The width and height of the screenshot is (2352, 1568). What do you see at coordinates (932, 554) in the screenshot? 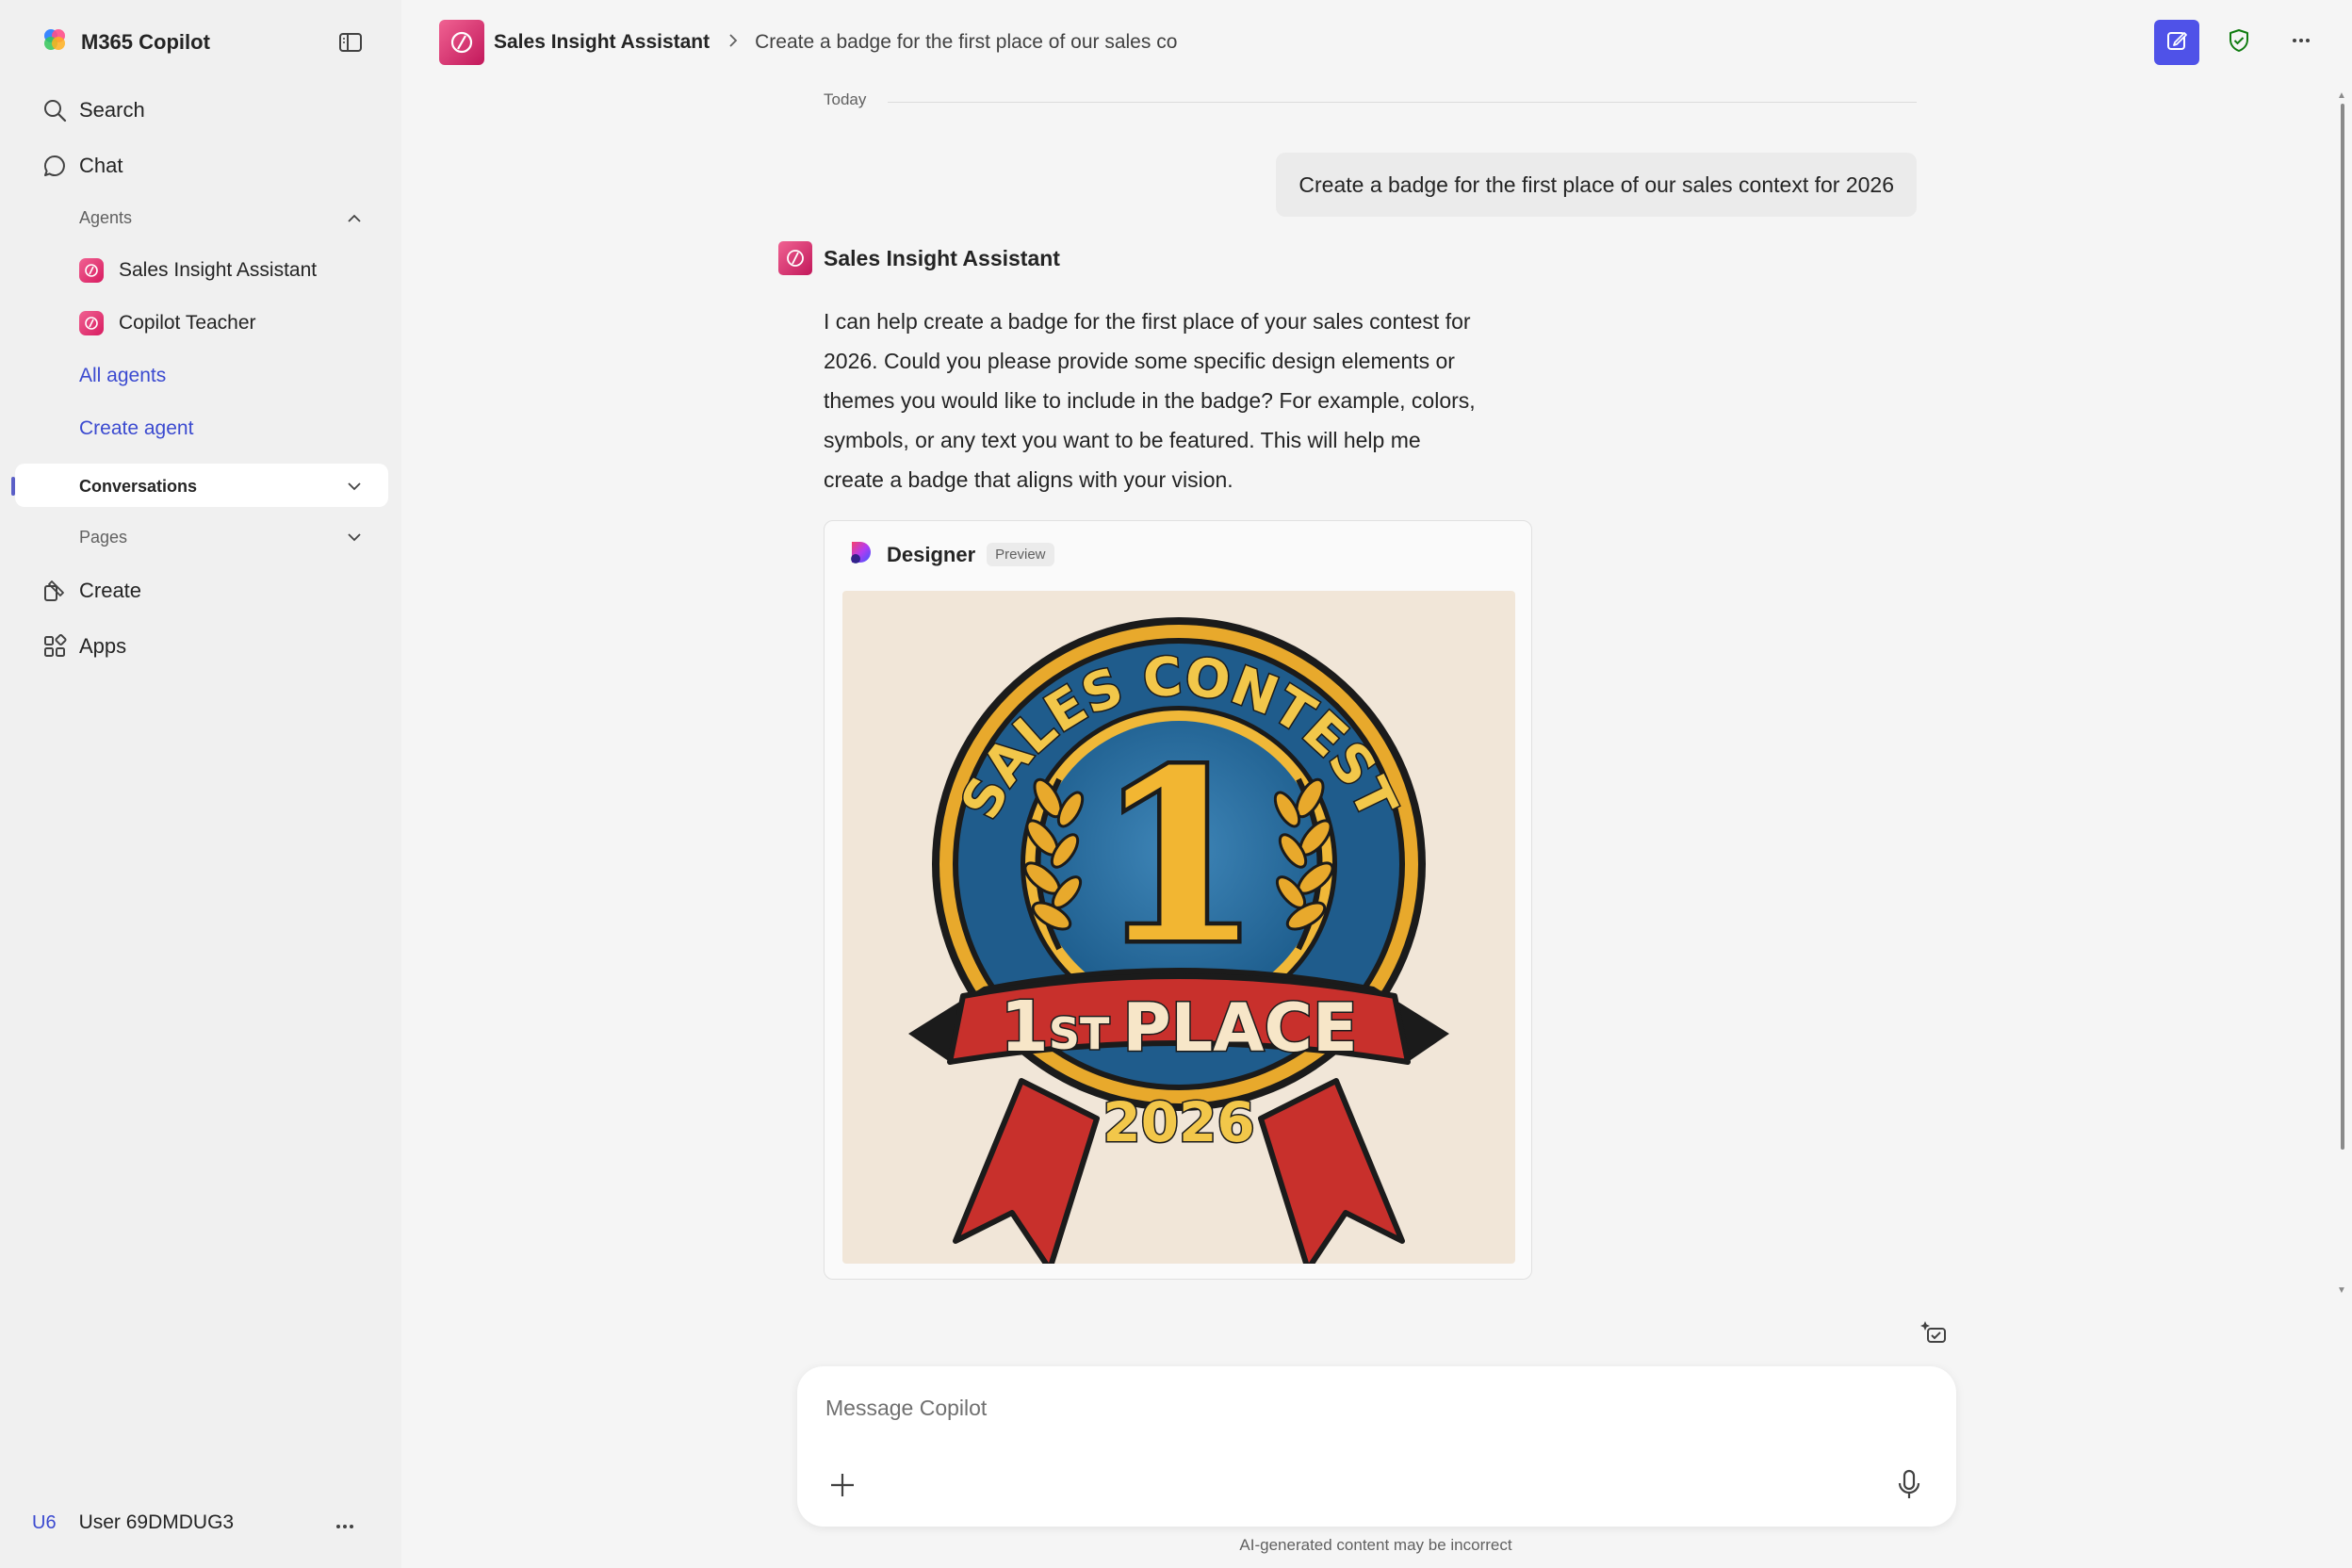
I see `designer-title: Designer` at bounding box center [932, 554].